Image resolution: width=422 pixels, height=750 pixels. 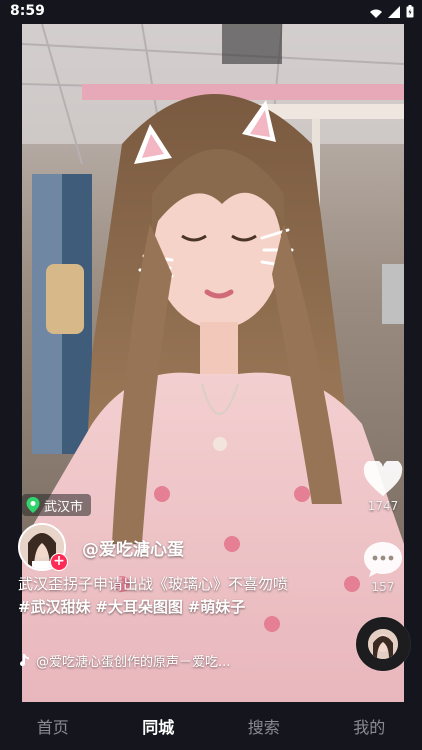 What do you see at coordinates (33, 505) in the screenshot?
I see `location-pin-icon` at bounding box center [33, 505].